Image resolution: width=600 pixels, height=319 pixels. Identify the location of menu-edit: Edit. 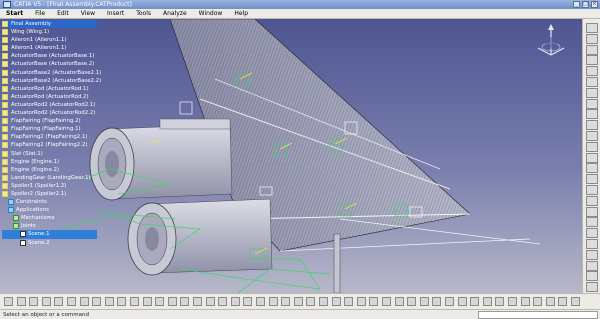
(63, 13).